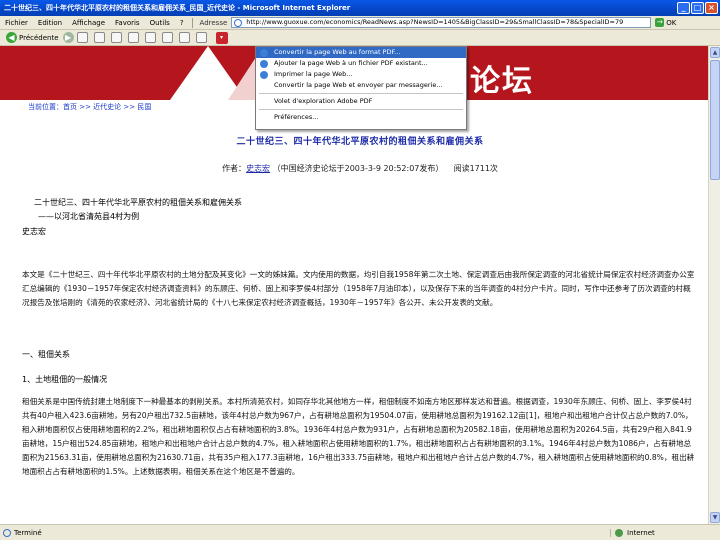  Describe the element at coordinates (683, 8) in the screenshot. I see `minimize-button: _` at that location.